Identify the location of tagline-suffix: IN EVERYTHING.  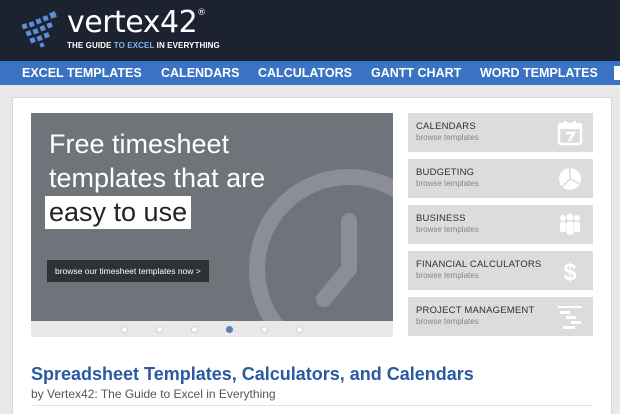
(187, 45).